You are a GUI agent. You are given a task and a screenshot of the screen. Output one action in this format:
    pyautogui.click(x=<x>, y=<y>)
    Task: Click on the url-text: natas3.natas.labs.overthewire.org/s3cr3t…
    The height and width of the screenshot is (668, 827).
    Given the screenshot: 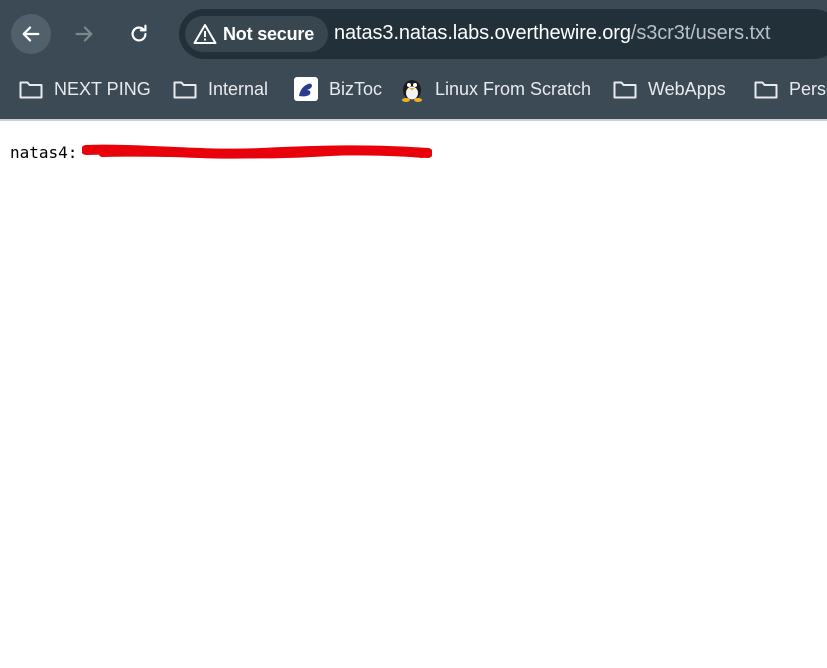 What is the action you would take?
    pyautogui.click(x=552, y=33)
    